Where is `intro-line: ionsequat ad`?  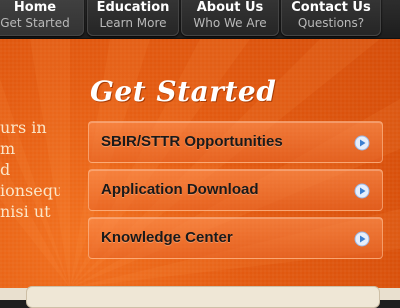 intro-line: ionsequat ad is located at coordinates (30, 190).